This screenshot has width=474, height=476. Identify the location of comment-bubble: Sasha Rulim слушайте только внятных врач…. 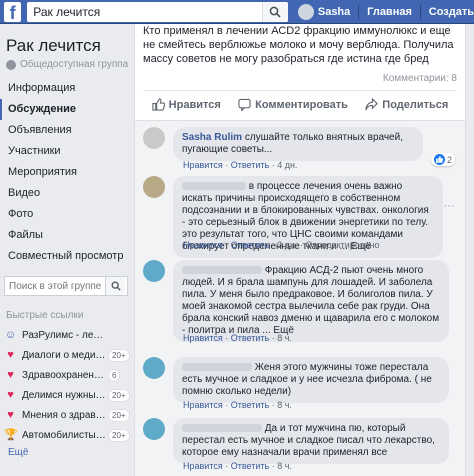
(298, 144).